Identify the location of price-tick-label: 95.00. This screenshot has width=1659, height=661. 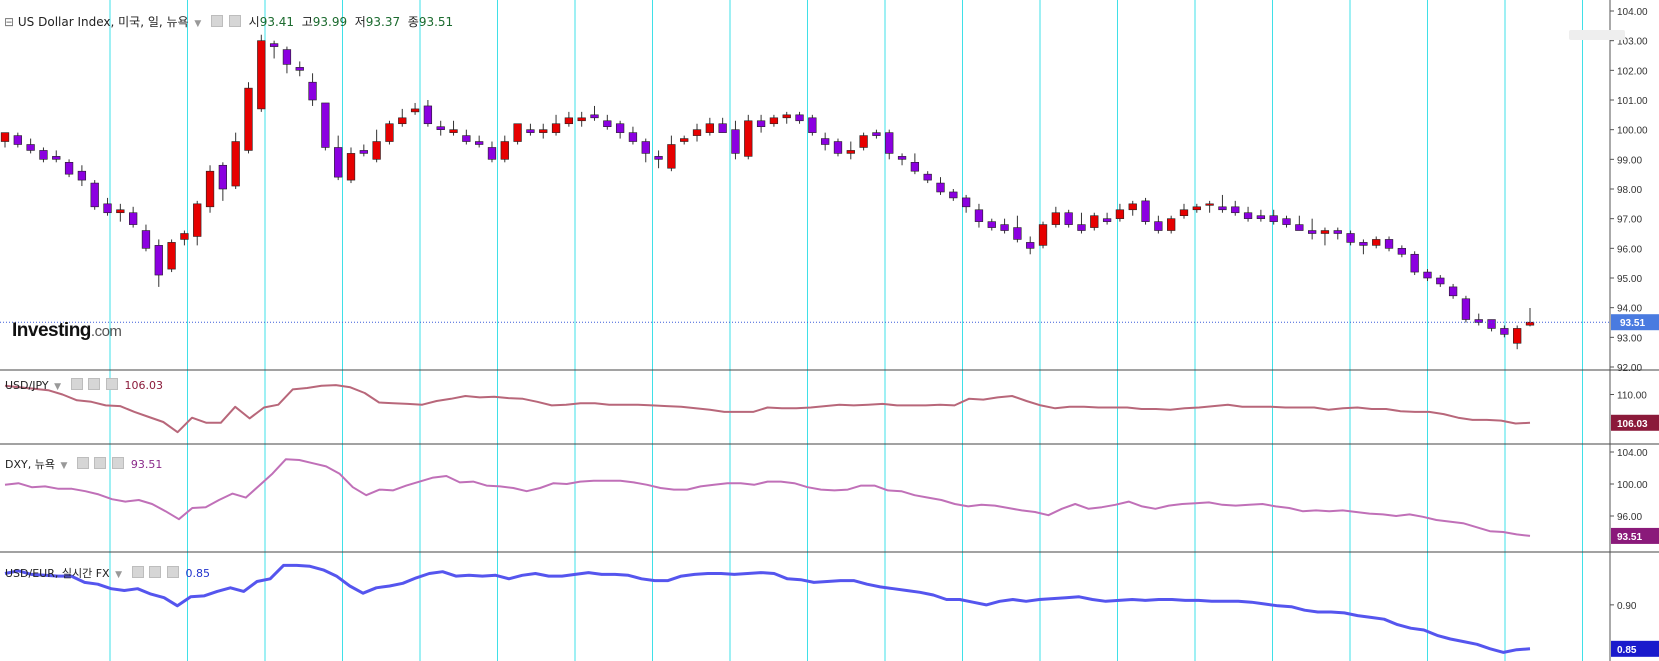
(1629, 279).